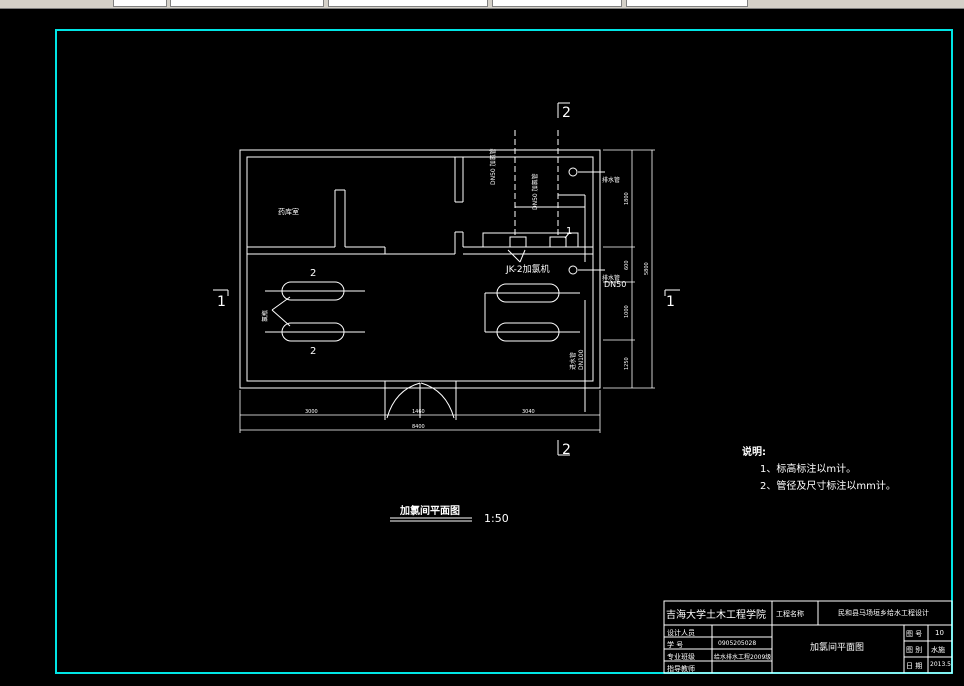 The height and width of the screenshot is (686, 964). I want to click on chlorine-cylinders, so click(422, 311).